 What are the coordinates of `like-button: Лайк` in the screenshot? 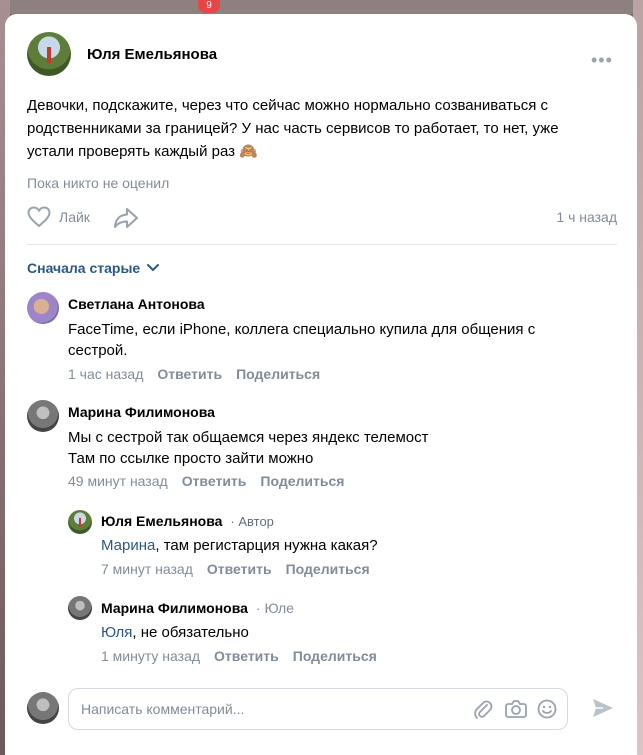 It's located at (58, 217).